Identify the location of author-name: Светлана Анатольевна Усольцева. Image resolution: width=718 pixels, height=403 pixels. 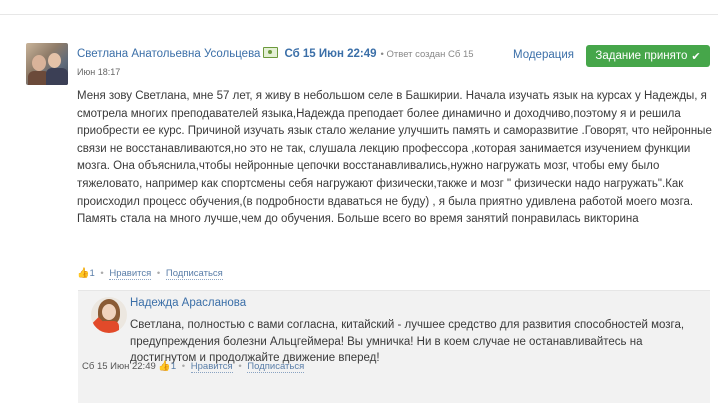
(168, 54).